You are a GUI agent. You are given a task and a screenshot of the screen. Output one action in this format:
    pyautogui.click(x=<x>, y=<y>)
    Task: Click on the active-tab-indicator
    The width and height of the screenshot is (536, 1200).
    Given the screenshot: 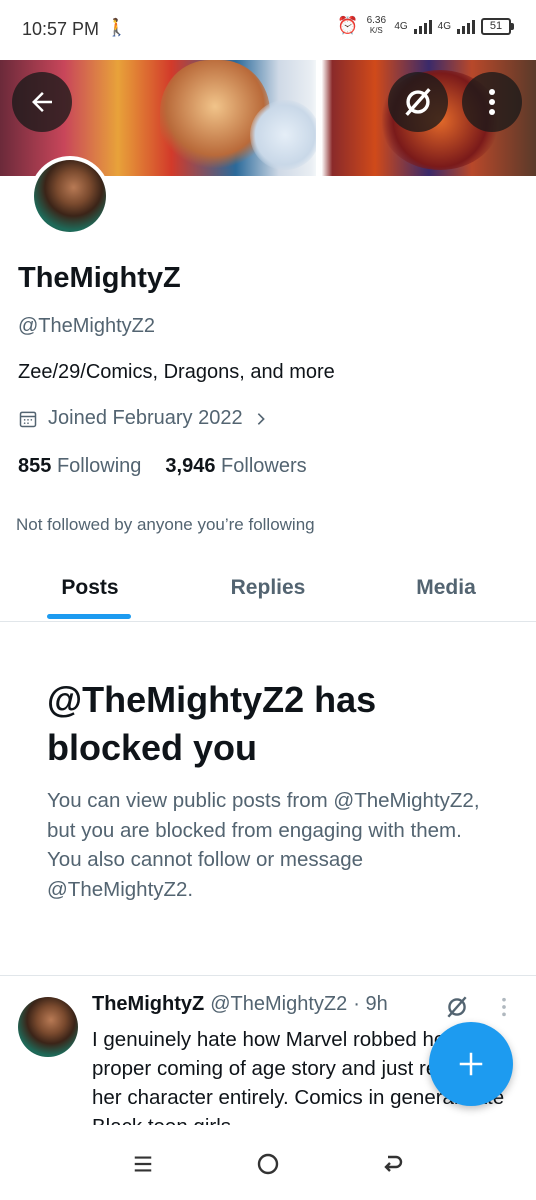 What is the action you would take?
    pyautogui.click(x=89, y=616)
    